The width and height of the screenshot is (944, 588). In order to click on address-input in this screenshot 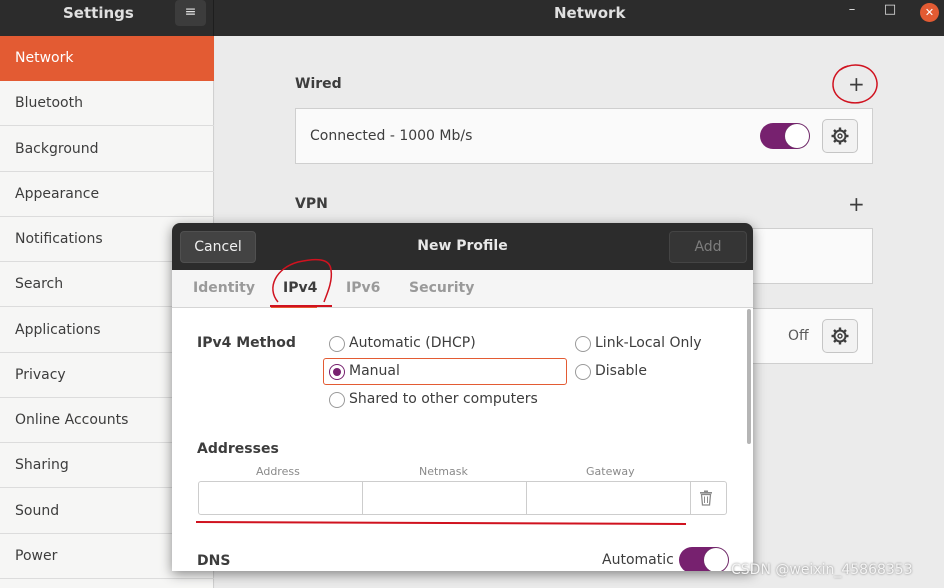, I will do `click(281, 498)`.